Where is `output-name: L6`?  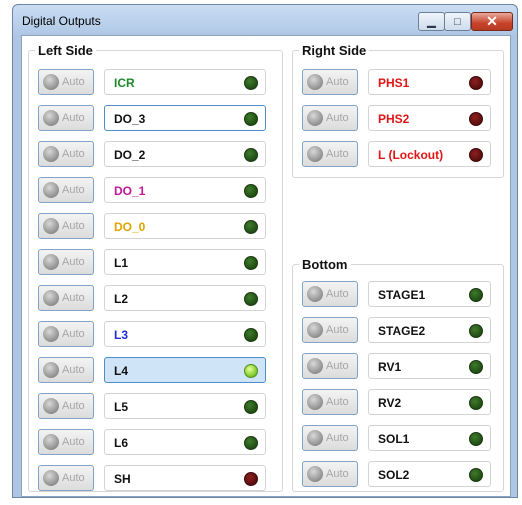 output-name: L6 is located at coordinates (121, 443).